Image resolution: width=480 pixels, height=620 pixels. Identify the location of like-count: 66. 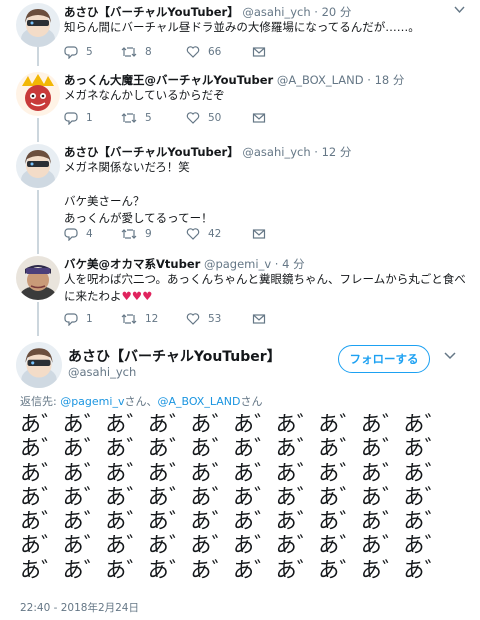
(215, 52).